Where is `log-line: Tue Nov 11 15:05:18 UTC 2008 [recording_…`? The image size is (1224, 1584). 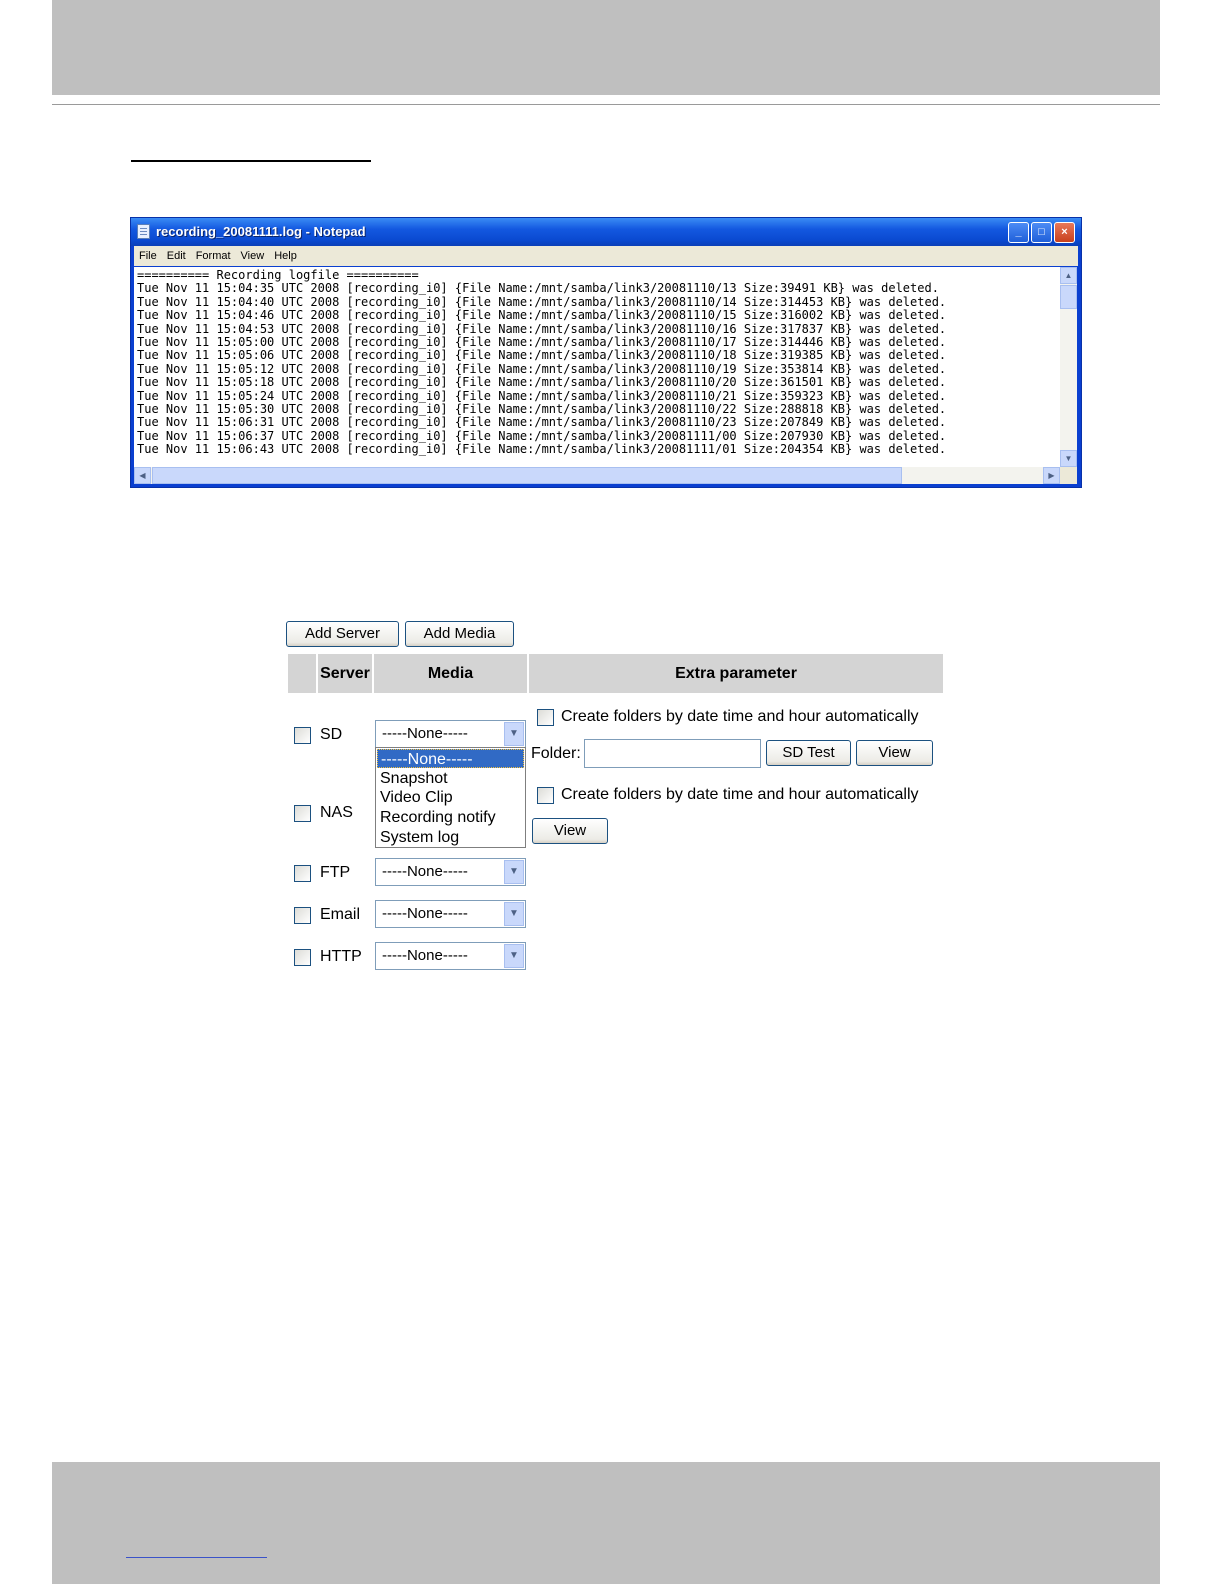 log-line: Tue Nov 11 15:05:18 UTC 2008 [recording_… is located at coordinates (542, 382).